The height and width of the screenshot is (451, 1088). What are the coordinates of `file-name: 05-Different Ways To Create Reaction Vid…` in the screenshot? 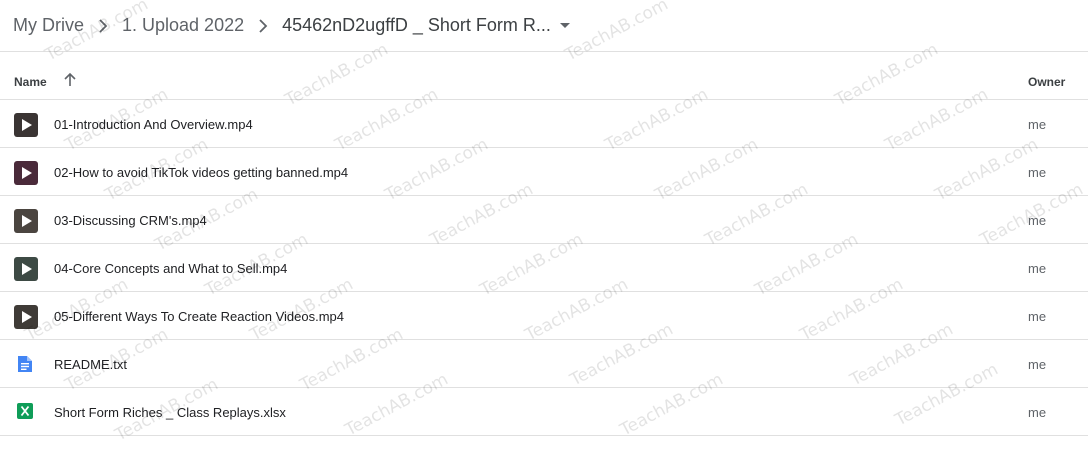 It's located at (199, 316).